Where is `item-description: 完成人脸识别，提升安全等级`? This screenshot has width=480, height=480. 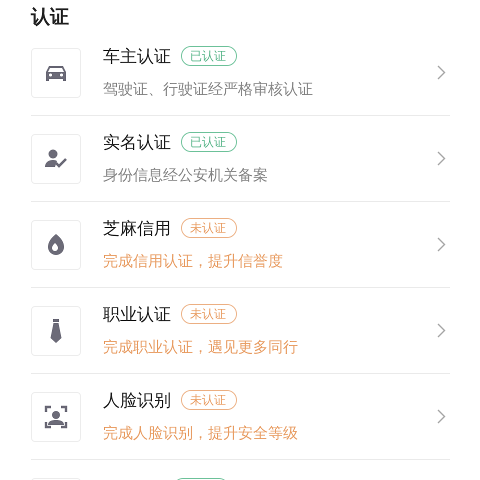 item-description: 完成人脸识别，提升安全等级 is located at coordinates (200, 433).